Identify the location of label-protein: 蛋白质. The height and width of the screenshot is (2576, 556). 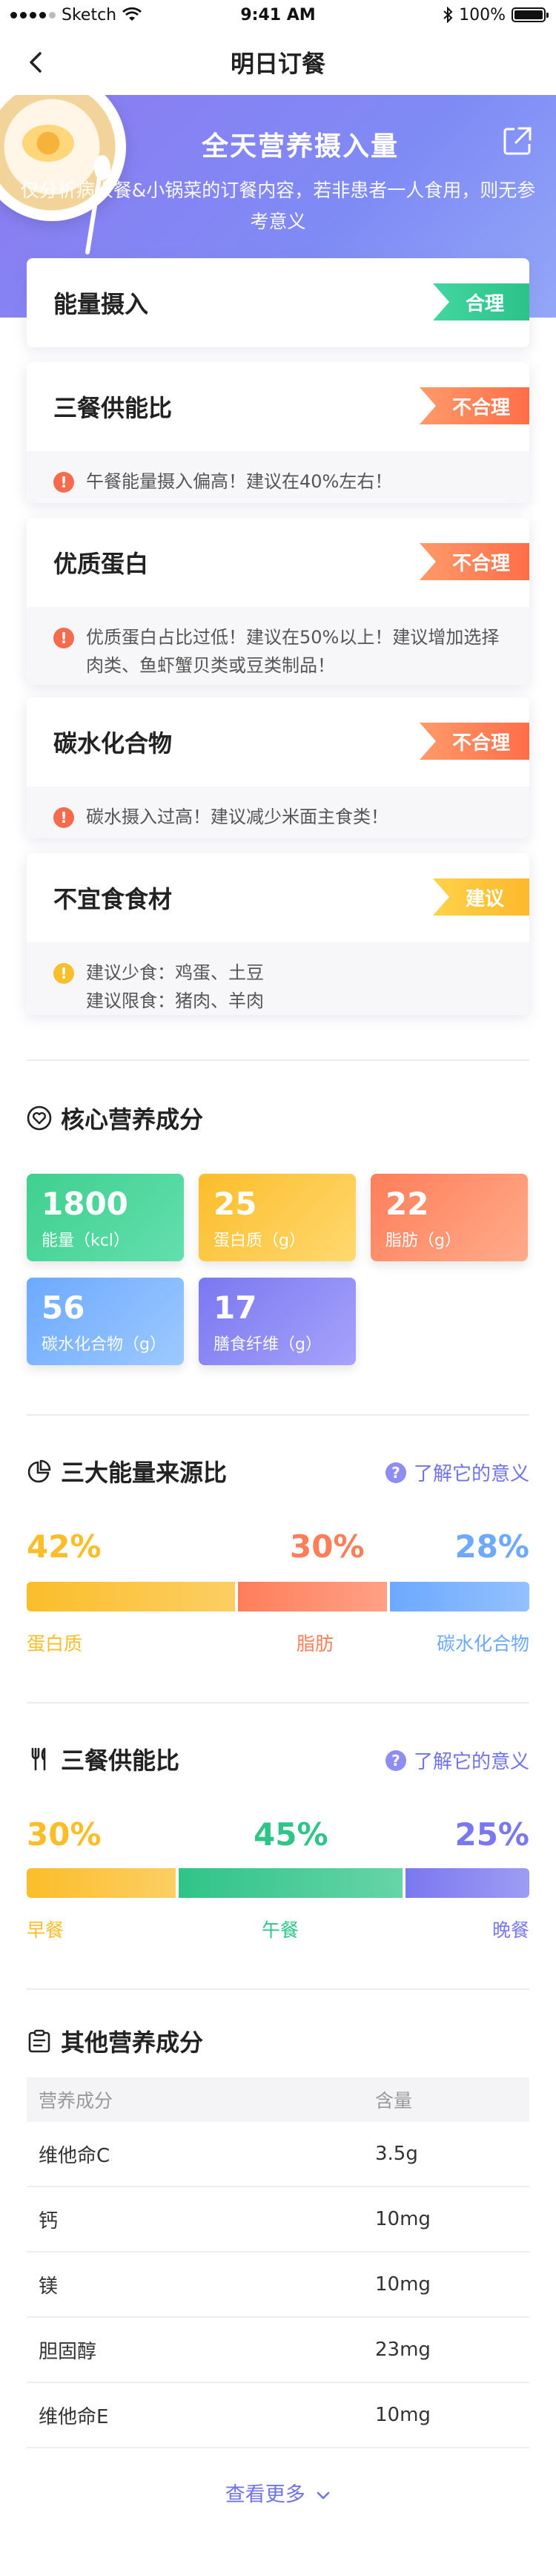
(55, 1644).